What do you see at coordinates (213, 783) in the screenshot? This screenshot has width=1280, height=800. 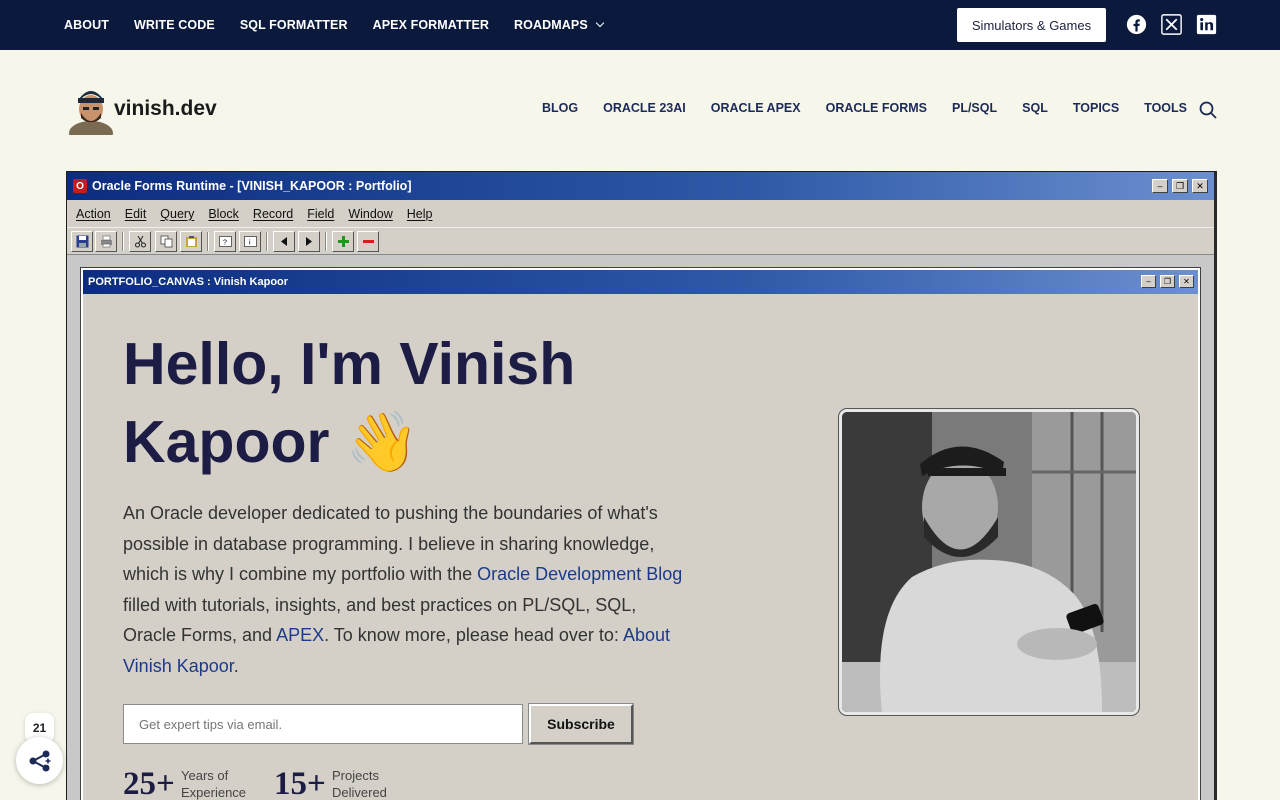 I see `stat-experience-label: Years of Experience` at bounding box center [213, 783].